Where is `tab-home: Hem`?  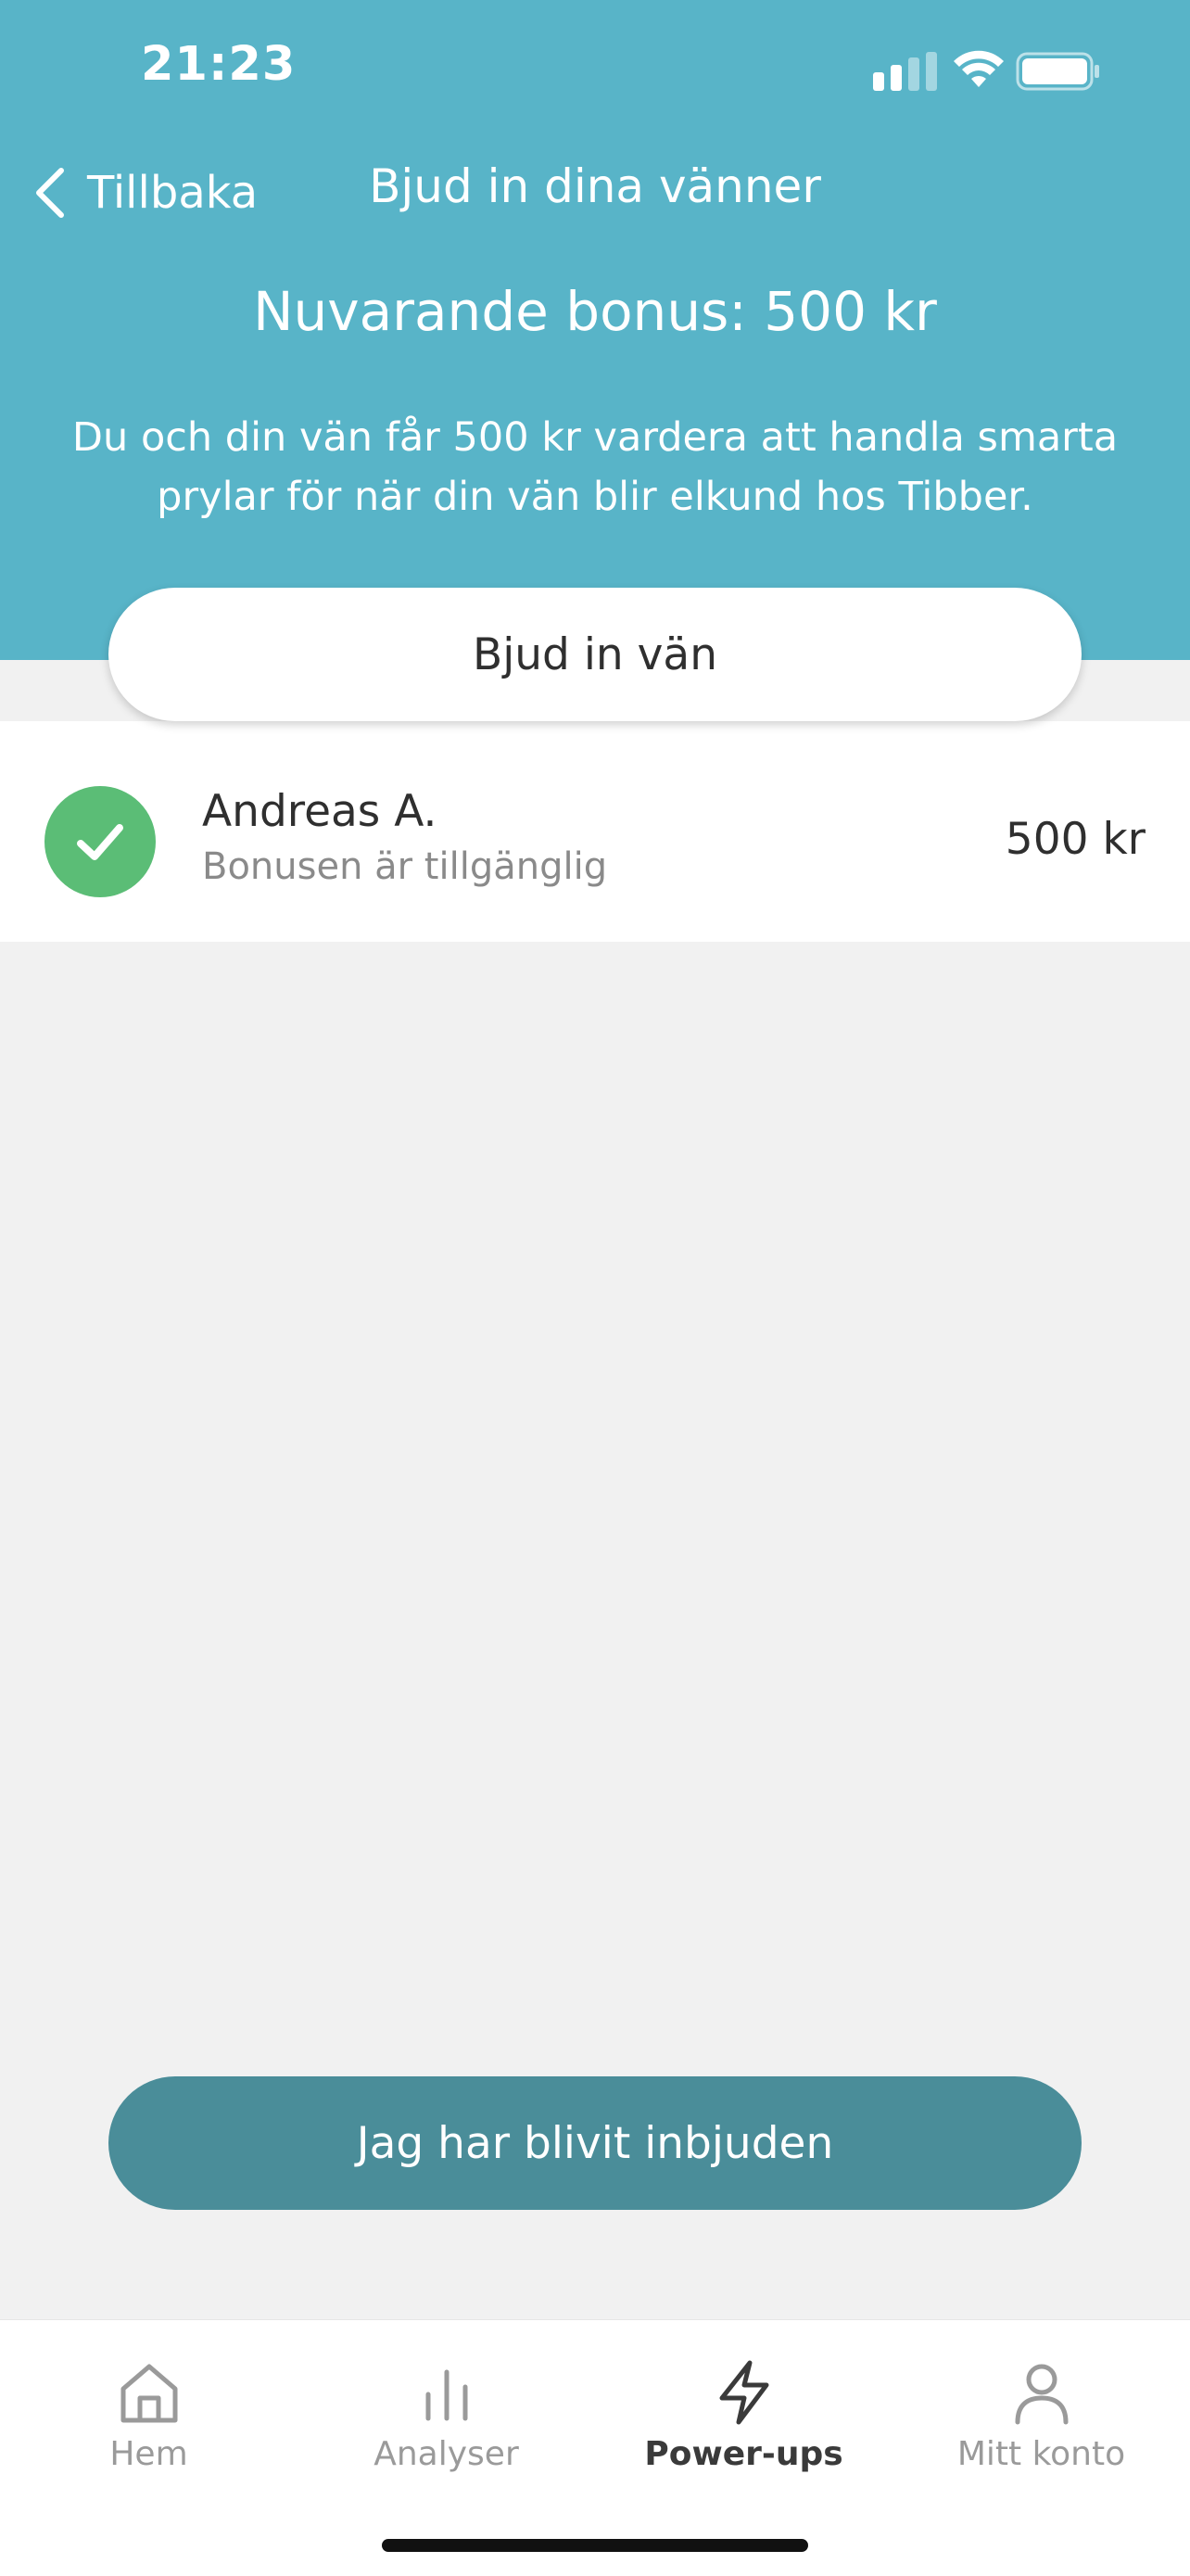
tab-home: Hem is located at coordinates (149, 2415).